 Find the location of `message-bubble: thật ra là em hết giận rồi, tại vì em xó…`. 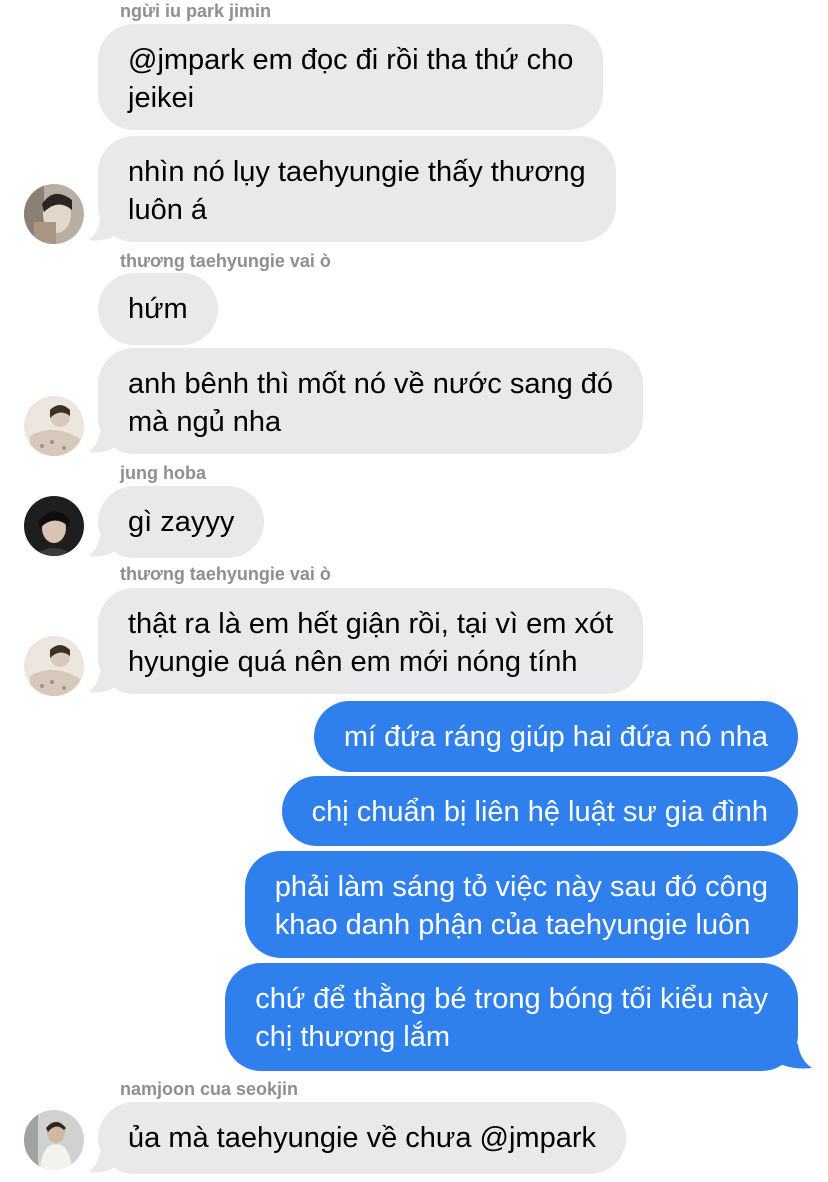

message-bubble: thật ra là em hết giận rồi, tại vì em xó… is located at coordinates (371, 641).